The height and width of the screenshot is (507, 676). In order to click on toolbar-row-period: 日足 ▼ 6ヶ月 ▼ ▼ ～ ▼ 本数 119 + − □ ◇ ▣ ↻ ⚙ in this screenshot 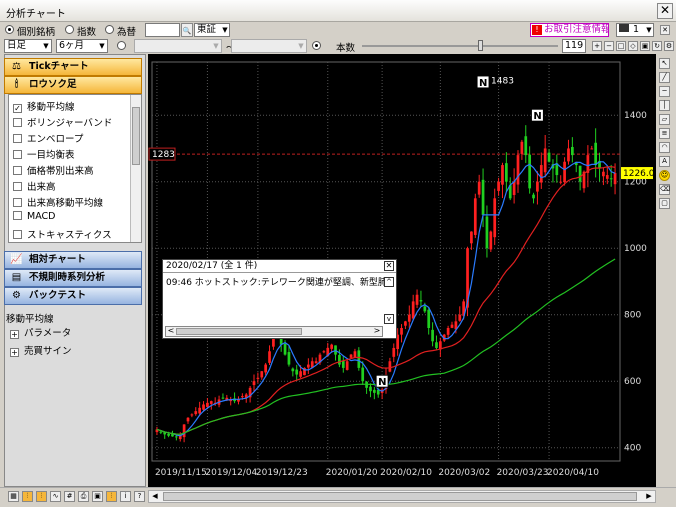, I will do `click(338, 46)`.